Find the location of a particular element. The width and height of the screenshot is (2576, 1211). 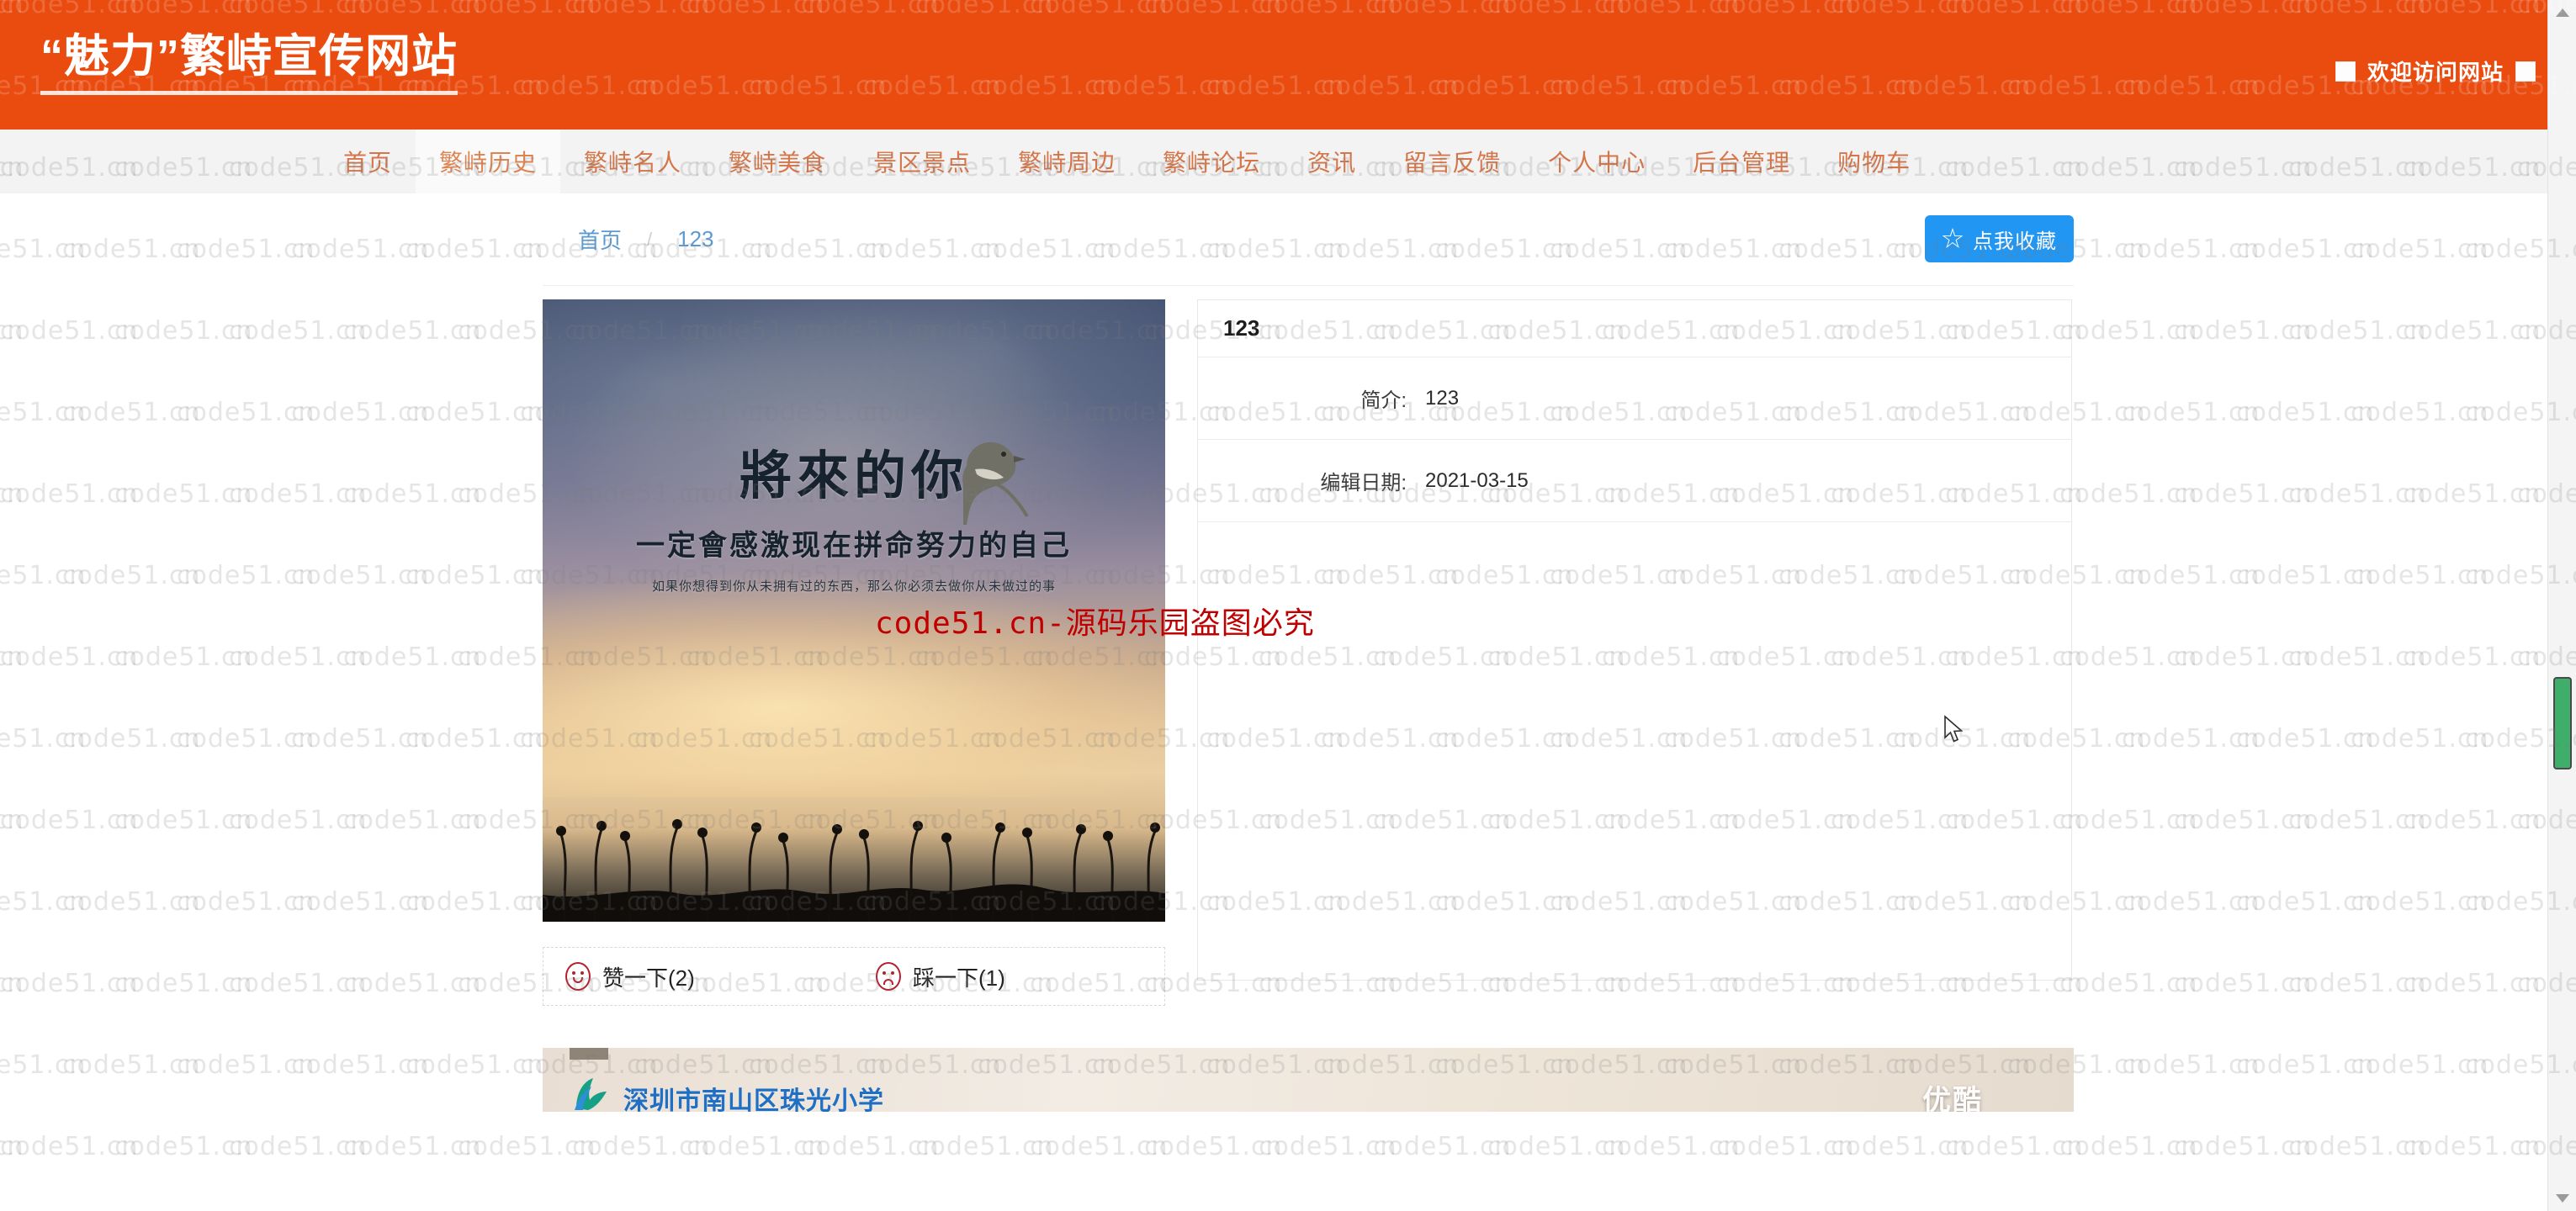

poster-grass-silhouette is located at coordinates (854, 870).